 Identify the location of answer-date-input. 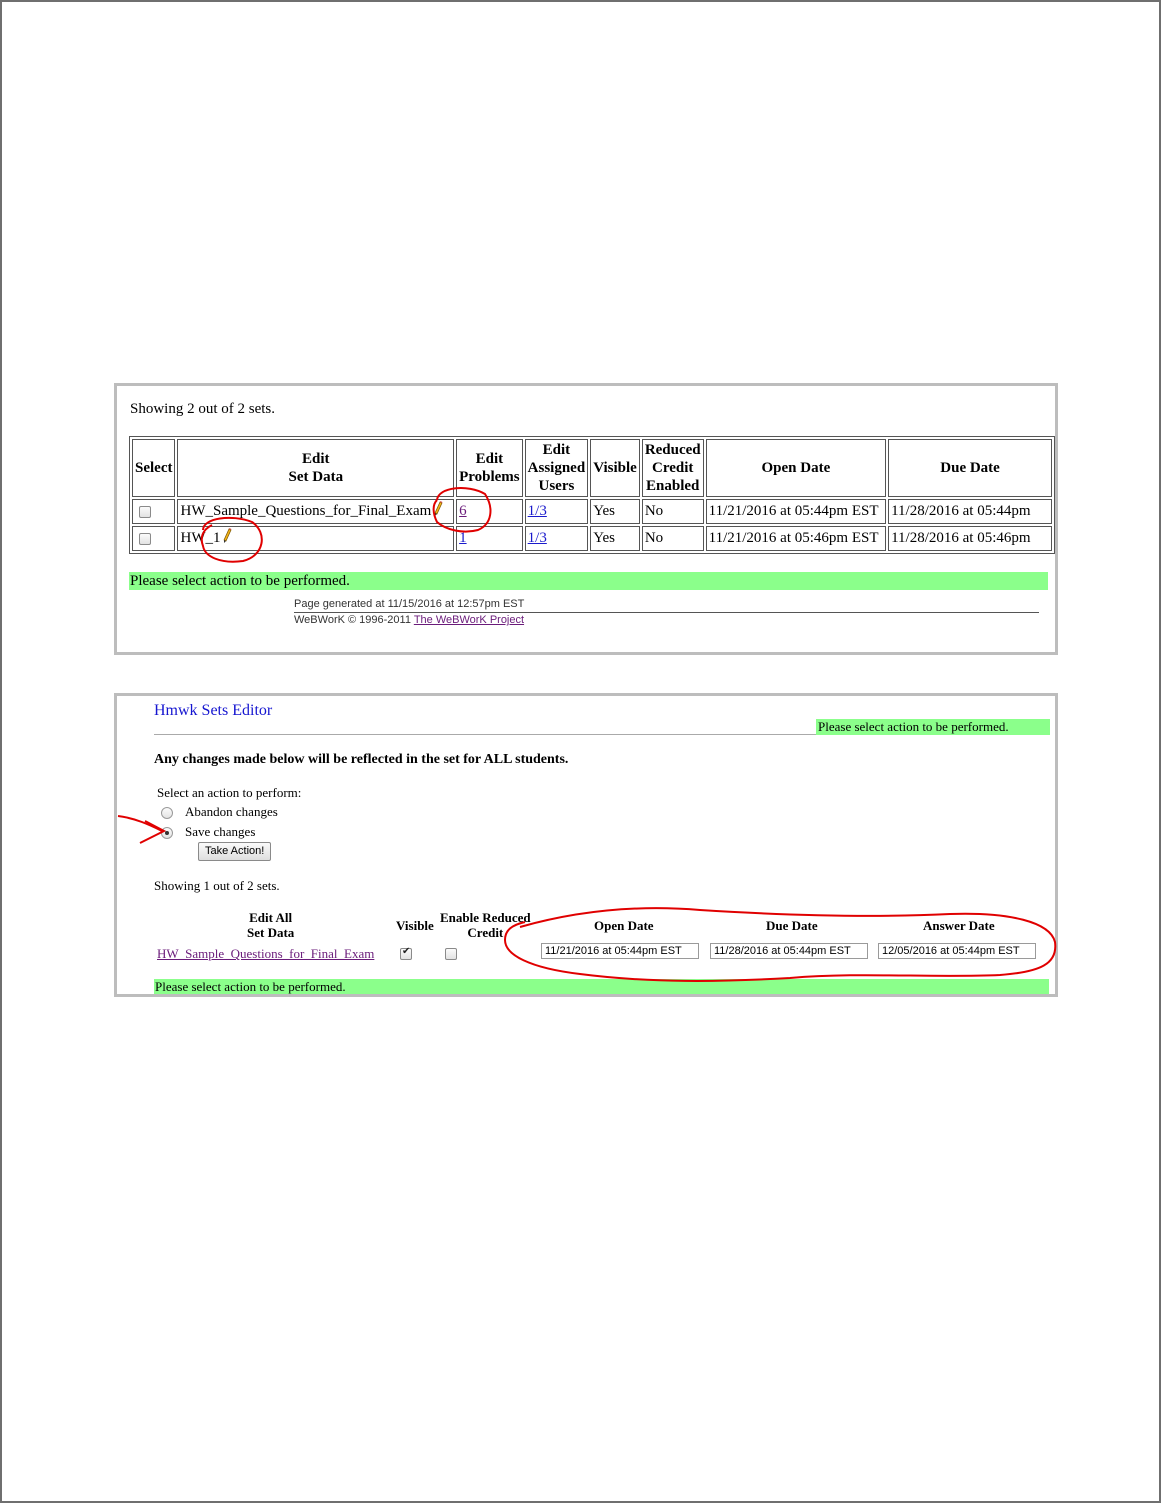
(957, 951).